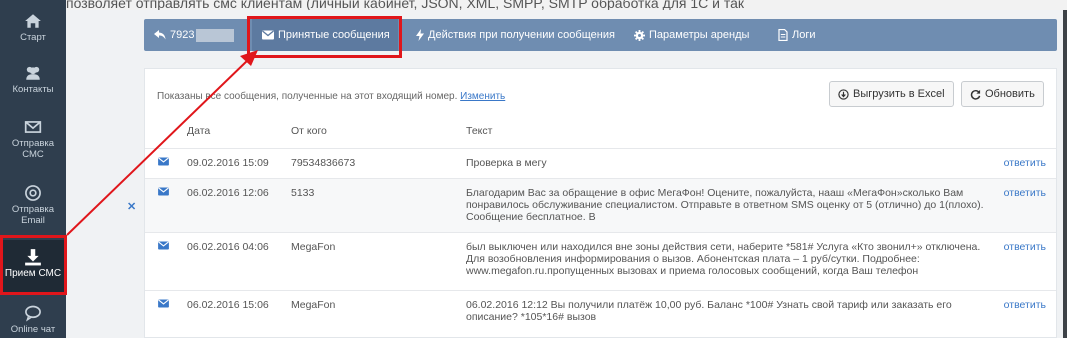  I want to click on annotation-arrow, so click(162, 143).